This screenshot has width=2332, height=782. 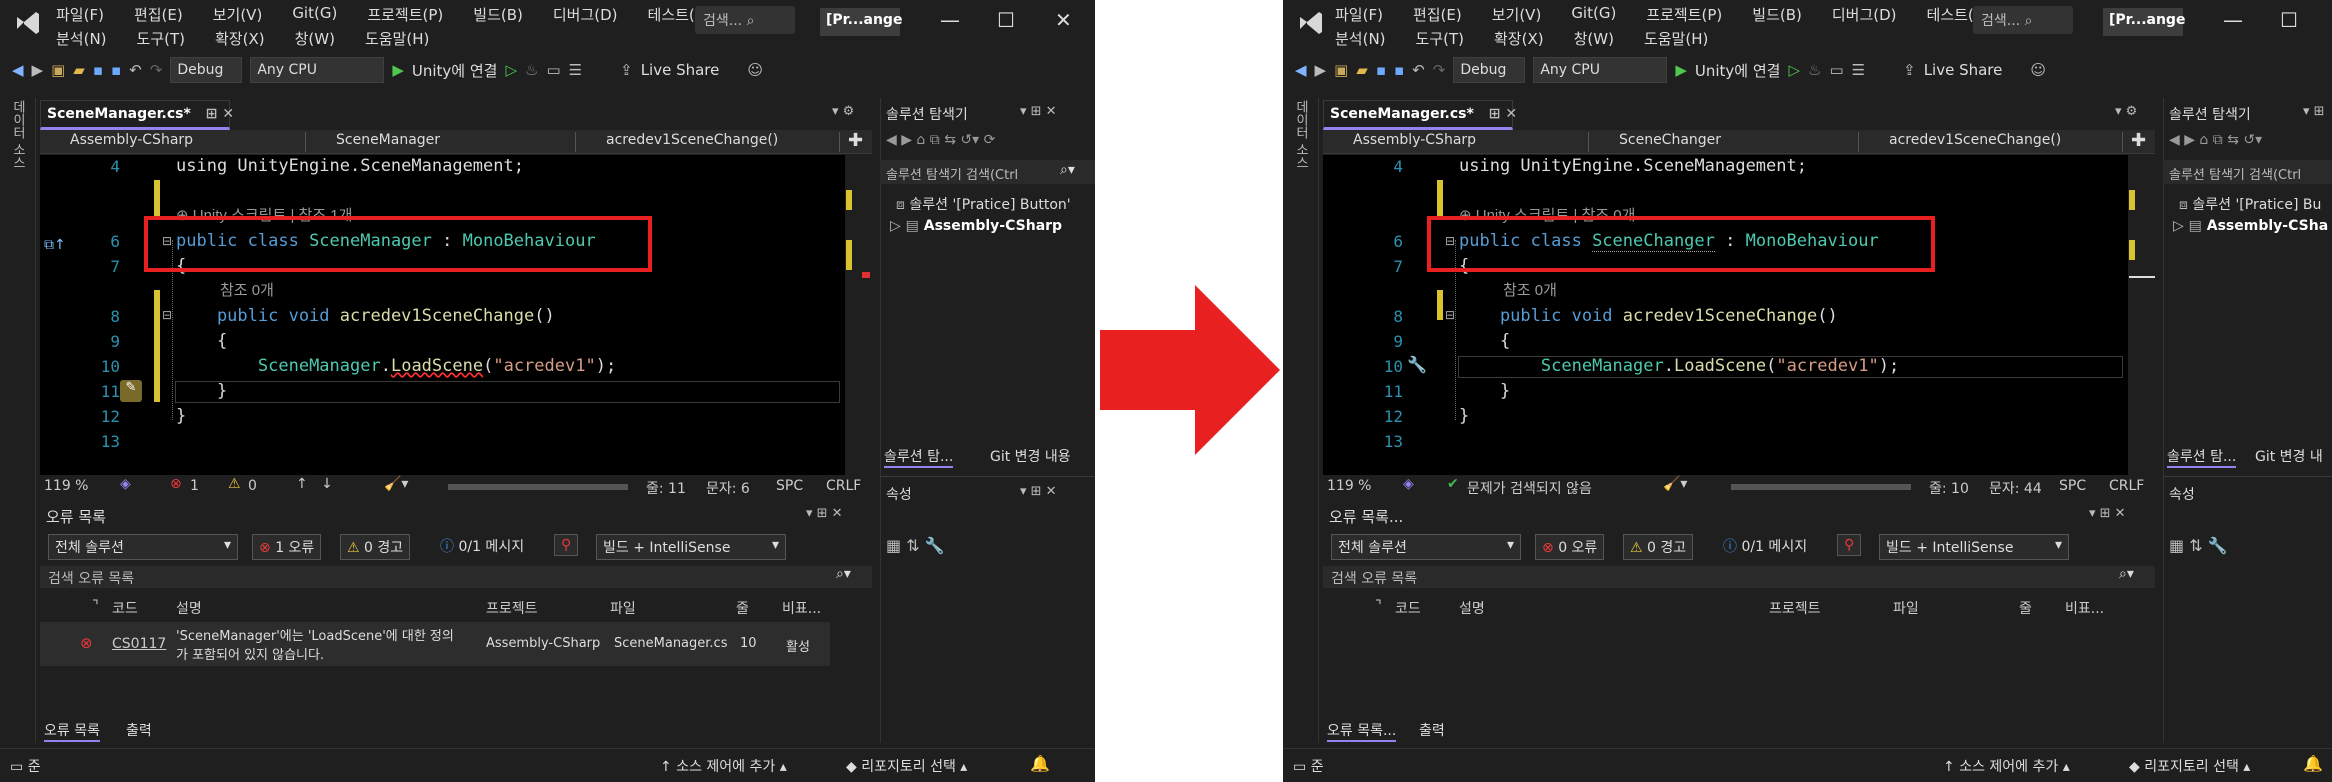 What do you see at coordinates (2254, 204) in the screenshot?
I see `tree-item-solution: ⧈ 솔루션 '[Pratice] Bu` at bounding box center [2254, 204].